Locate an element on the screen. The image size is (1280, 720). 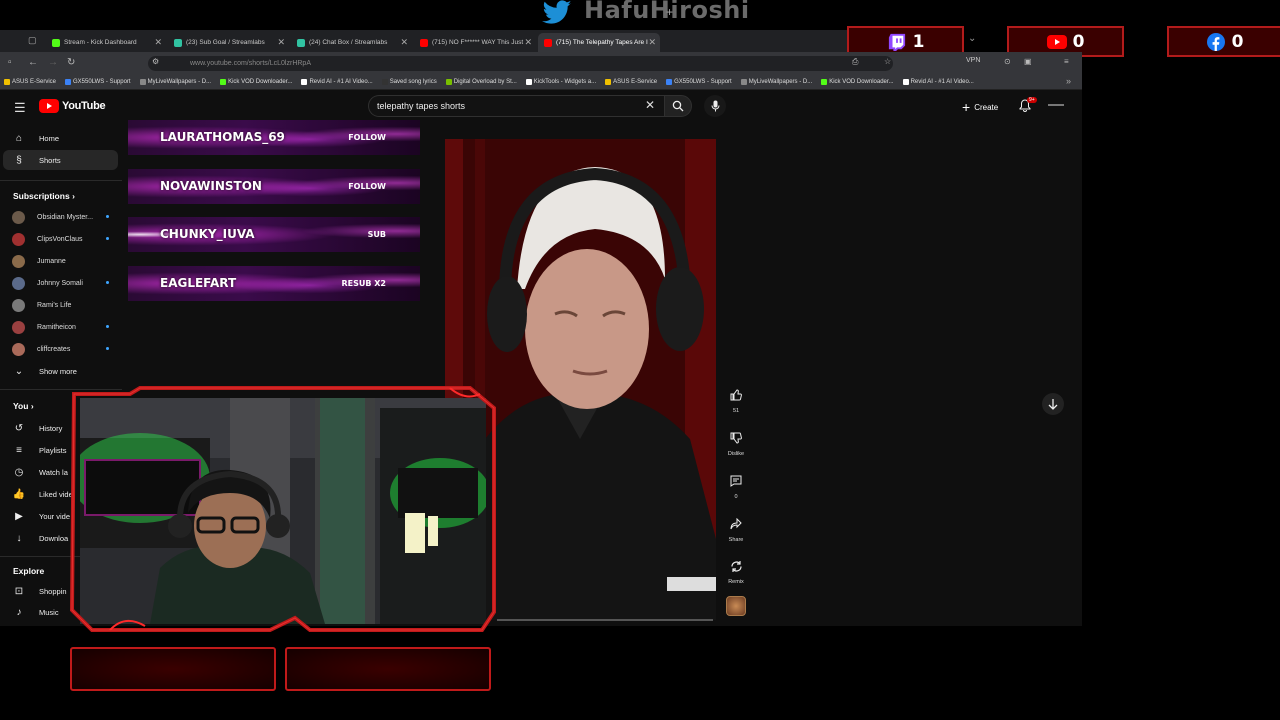
thumbs-up-icon is located at coordinates (736, 395).